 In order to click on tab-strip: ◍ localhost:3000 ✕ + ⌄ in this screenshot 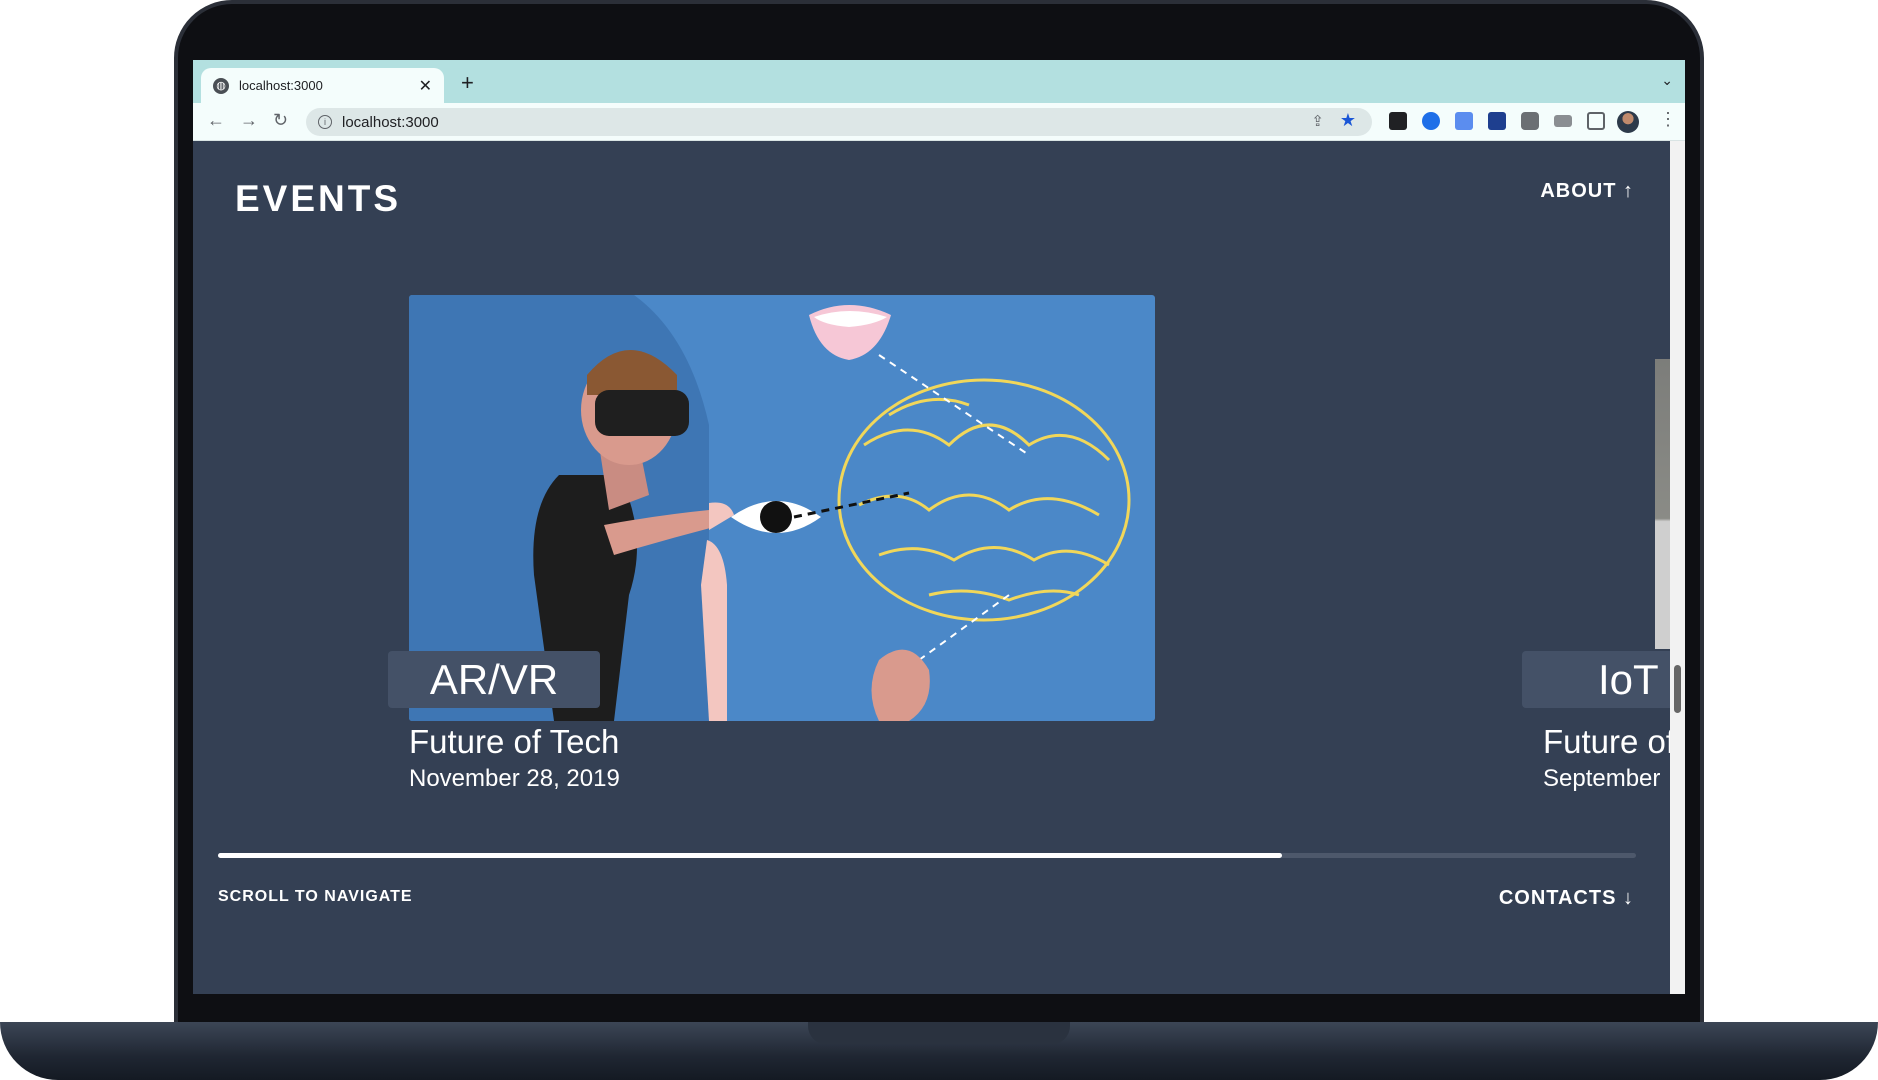, I will do `click(939, 81)`.